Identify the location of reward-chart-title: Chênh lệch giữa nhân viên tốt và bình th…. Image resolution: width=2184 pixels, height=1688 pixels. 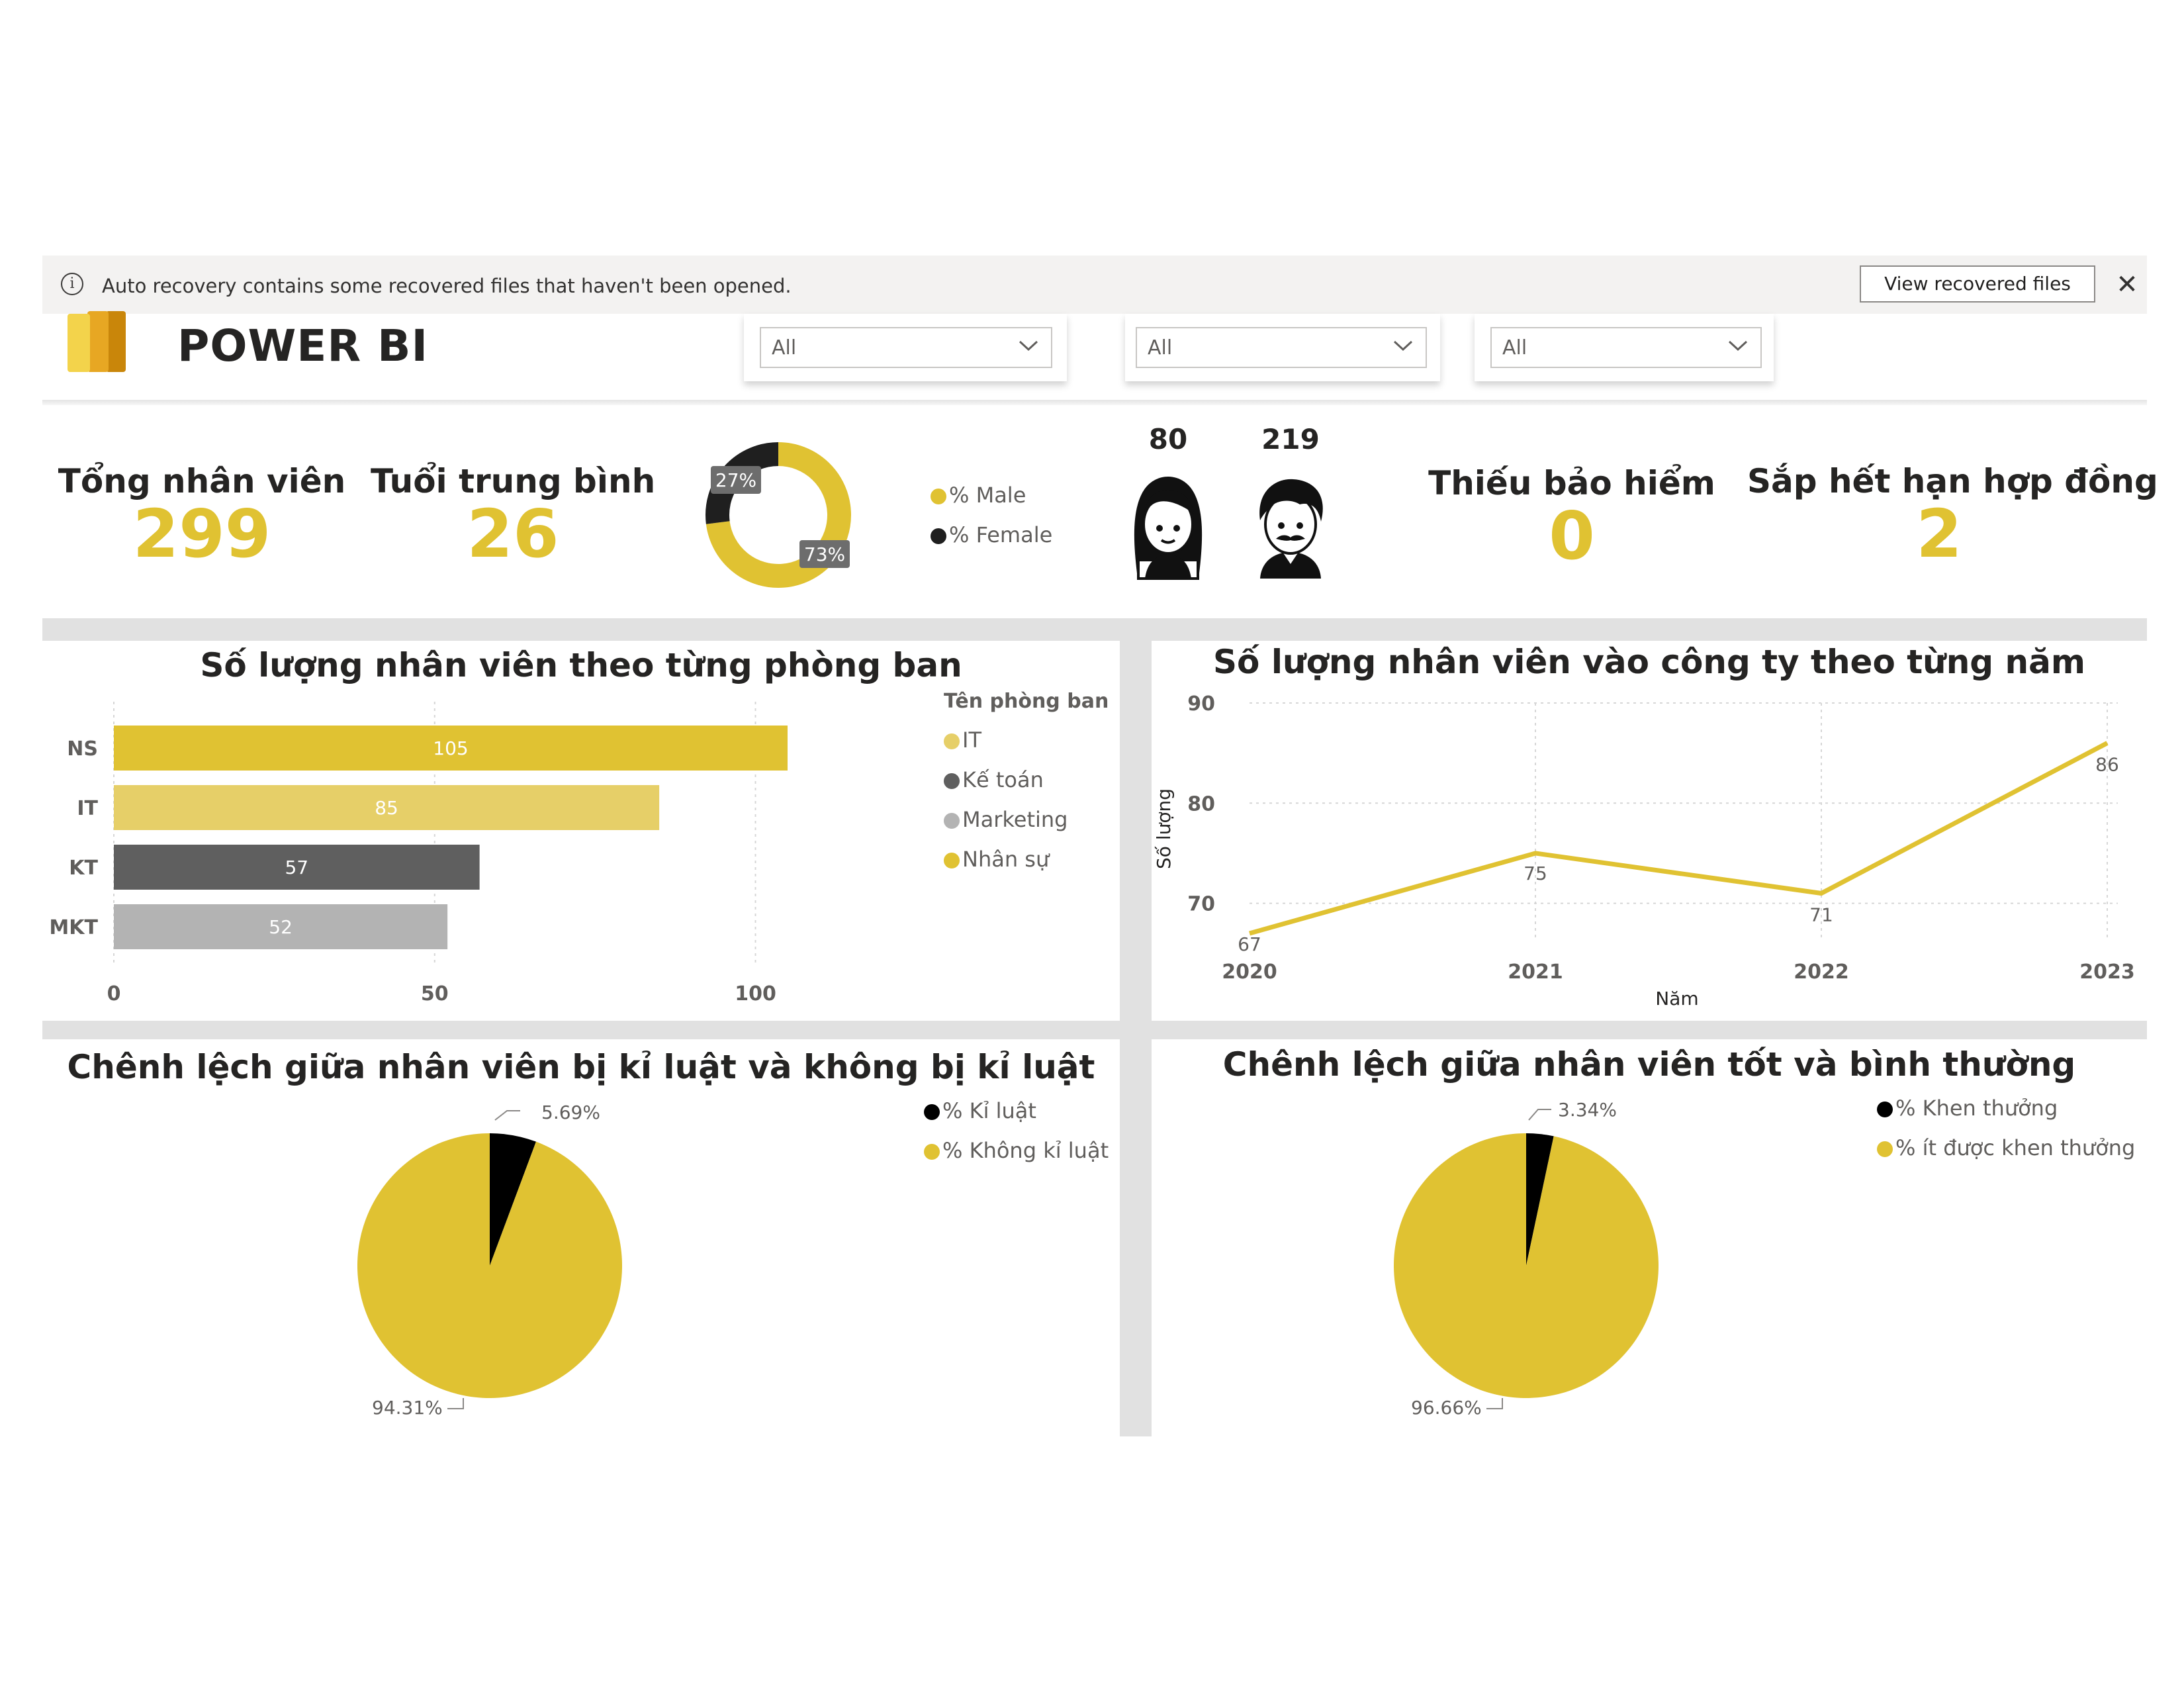
(1649, 1064).